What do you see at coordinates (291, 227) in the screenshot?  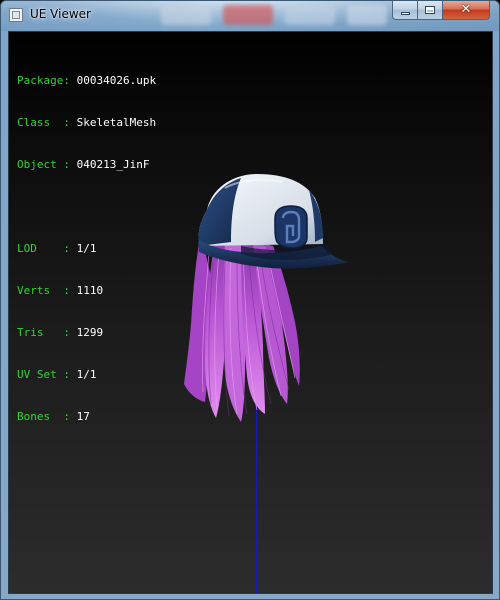 I see `cap-logo-icon` at bounding box center [291, 227].